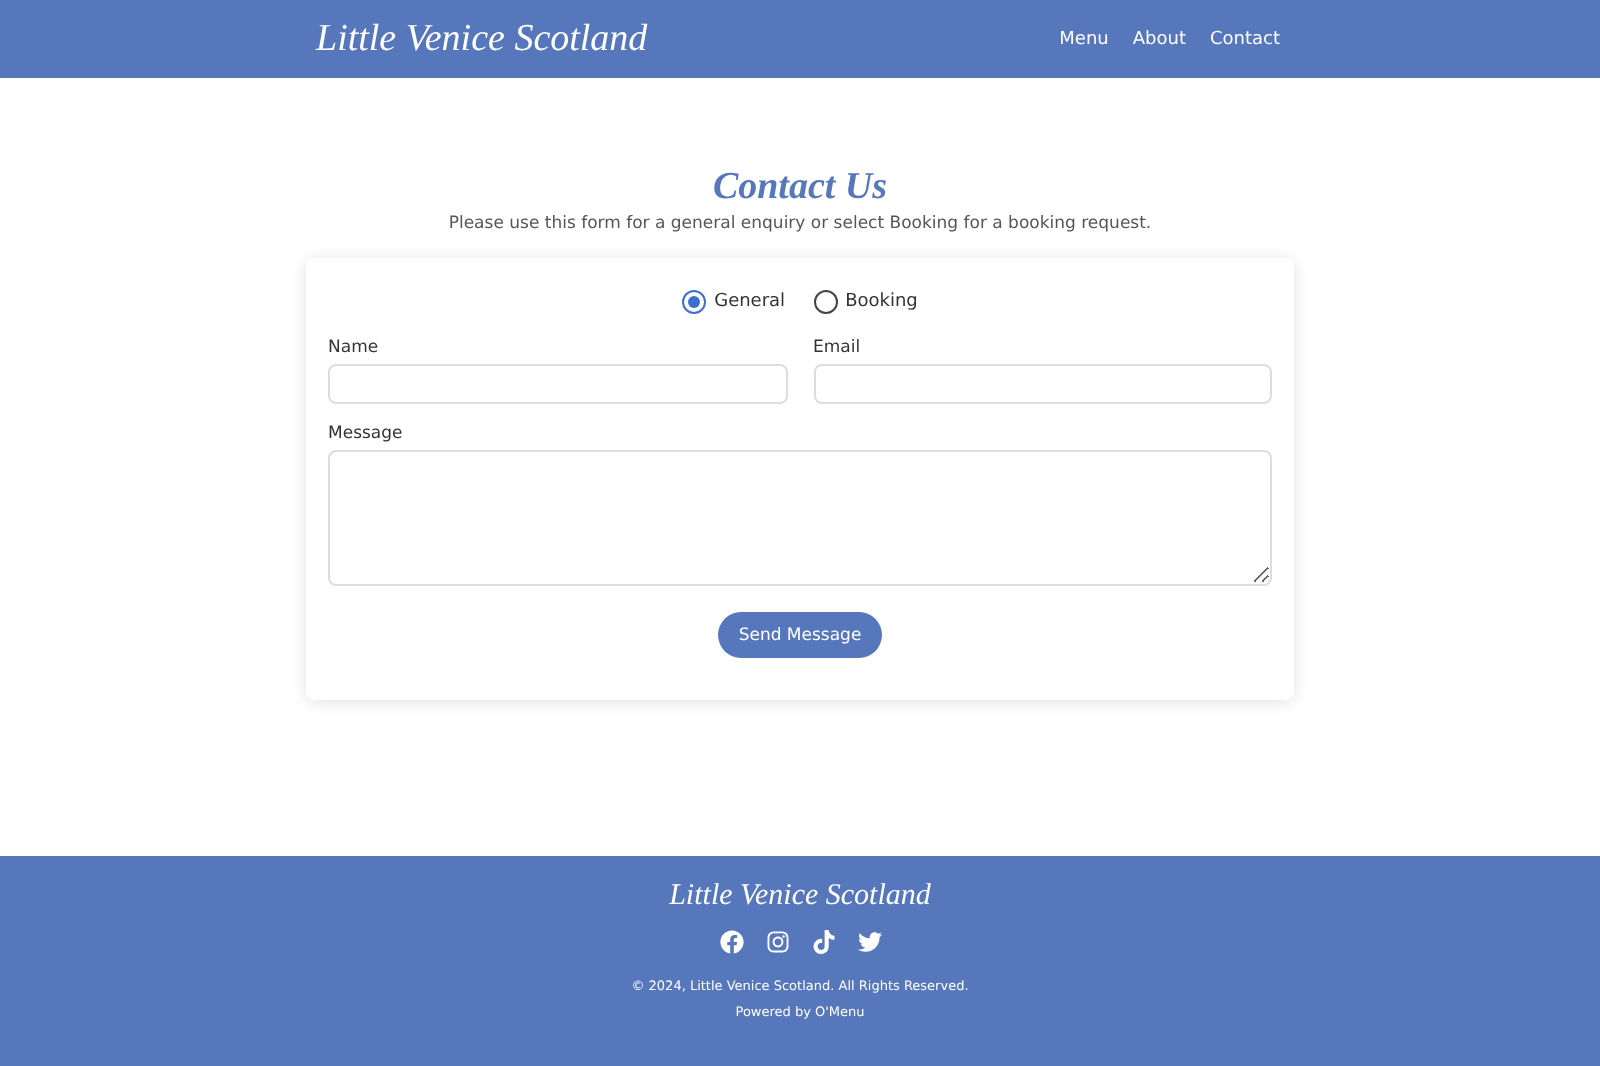  Describe the element at coordinates (731, 942) in the screenshot. I see `facebook-icon` at that location.